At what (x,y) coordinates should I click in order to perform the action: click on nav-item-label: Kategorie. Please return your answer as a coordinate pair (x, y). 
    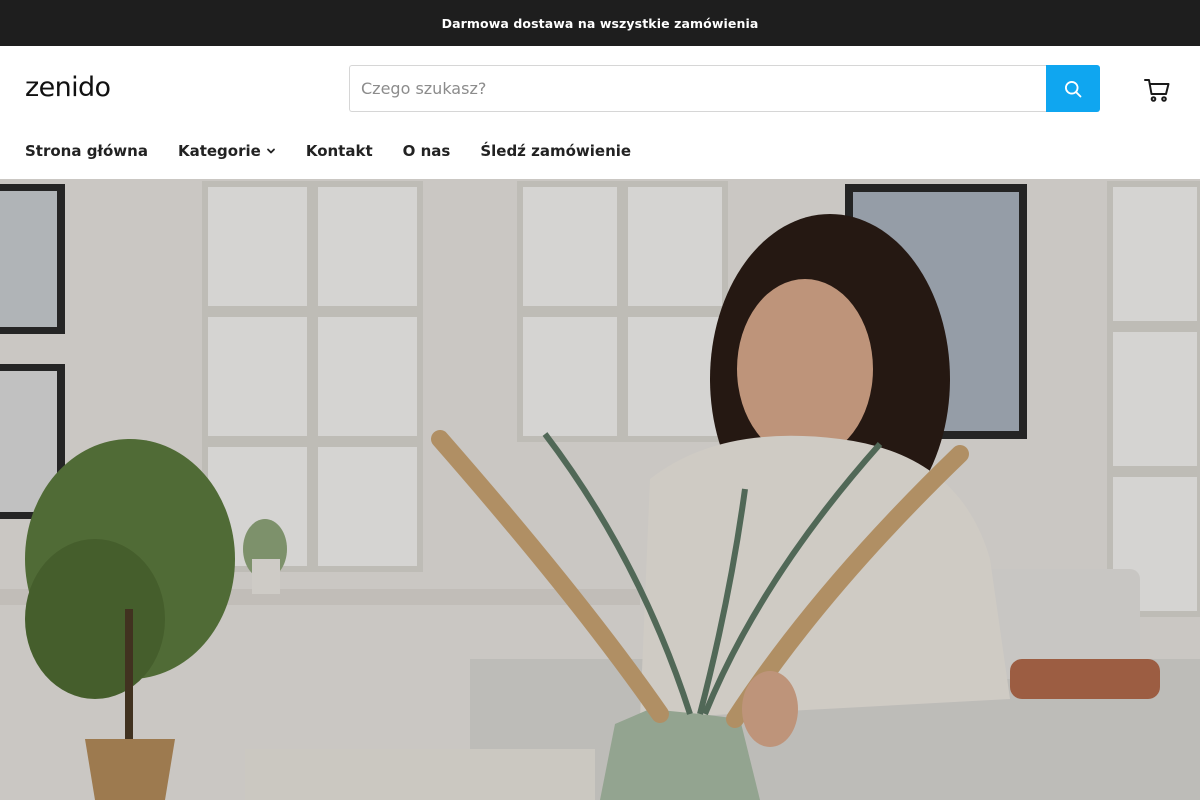
    Looking at the image, I should click on (219, 151).